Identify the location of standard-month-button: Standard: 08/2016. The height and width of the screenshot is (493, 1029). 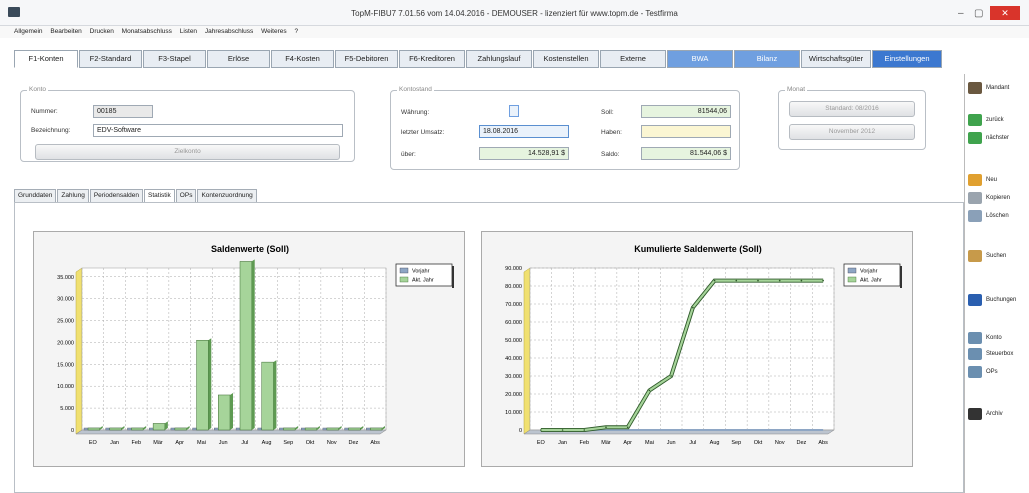
(852, 109).